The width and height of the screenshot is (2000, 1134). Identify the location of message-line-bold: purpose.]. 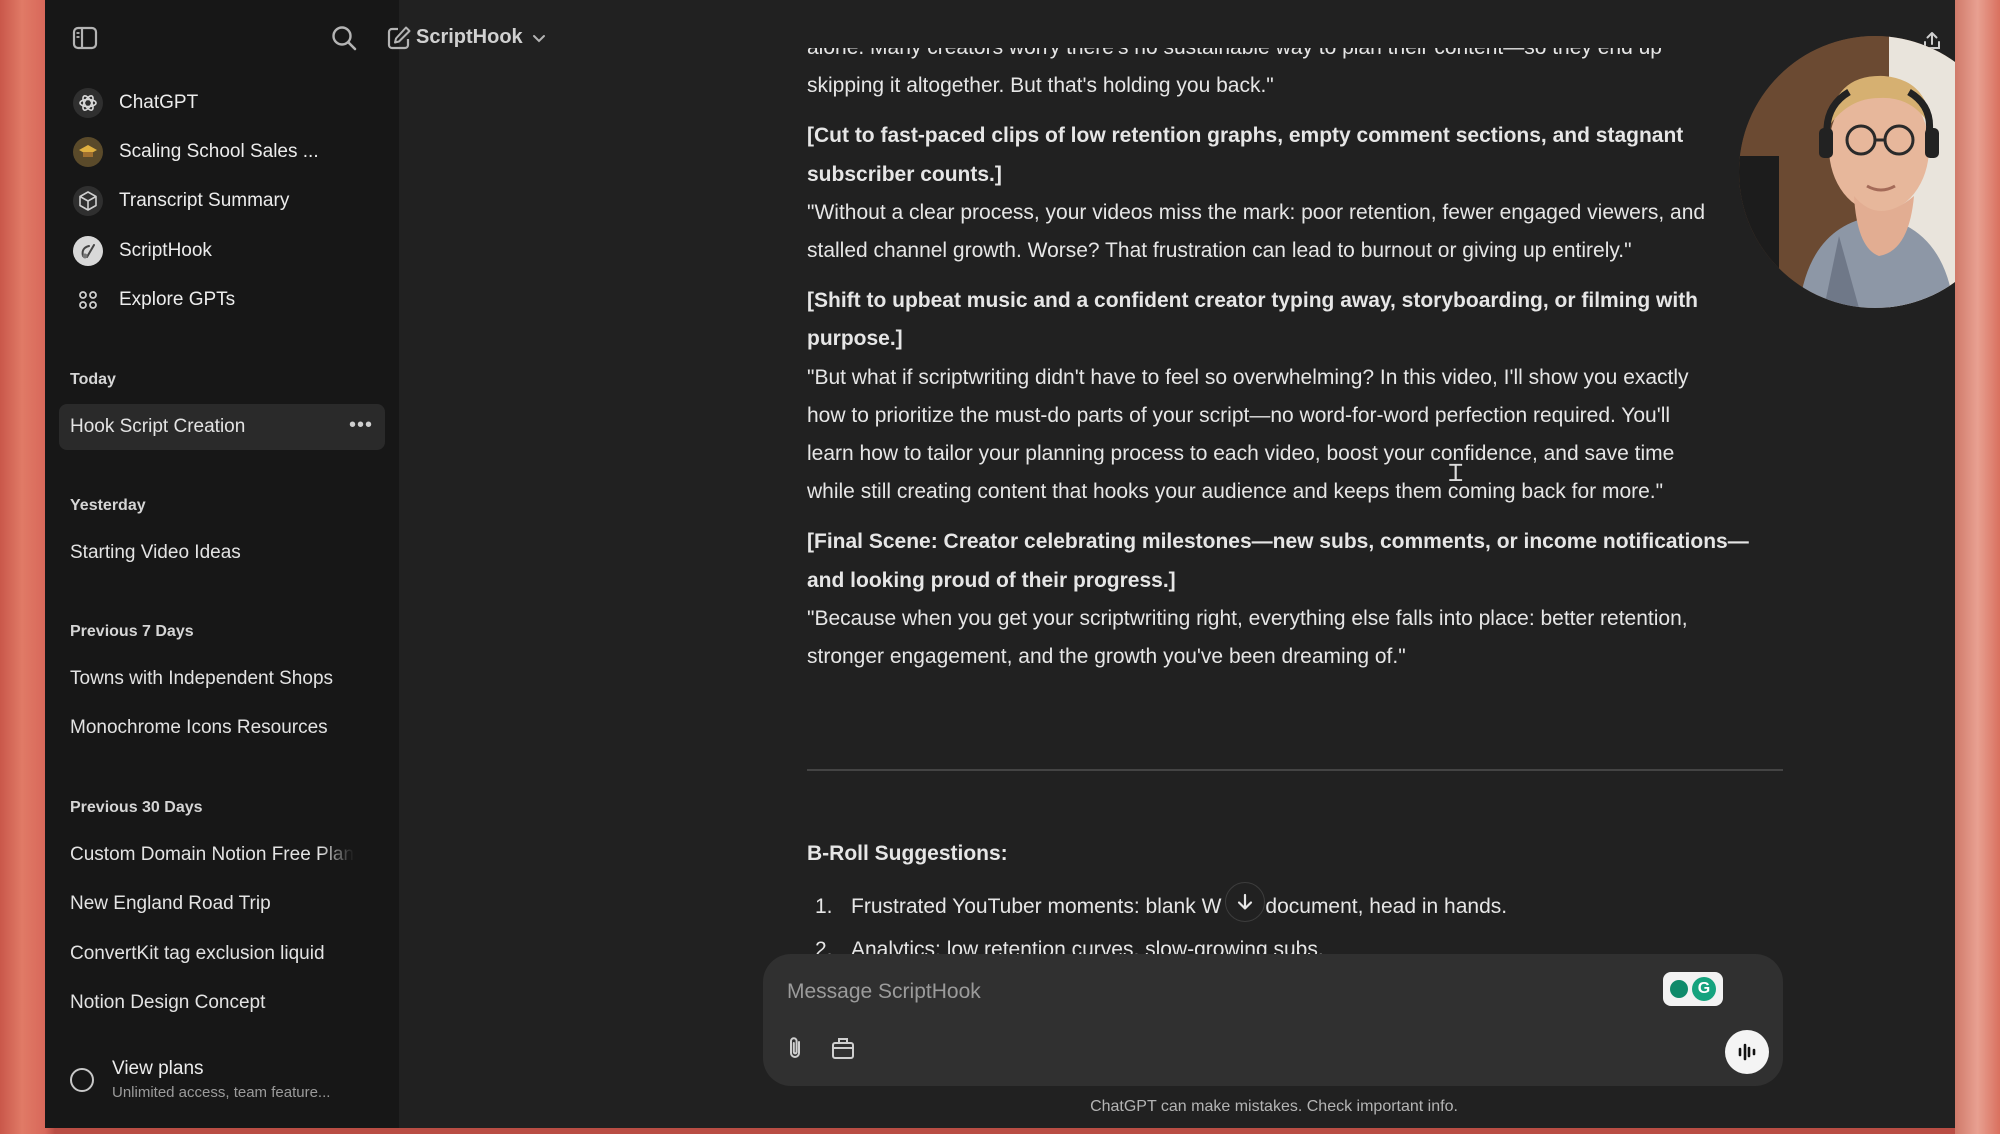
(855, 339).